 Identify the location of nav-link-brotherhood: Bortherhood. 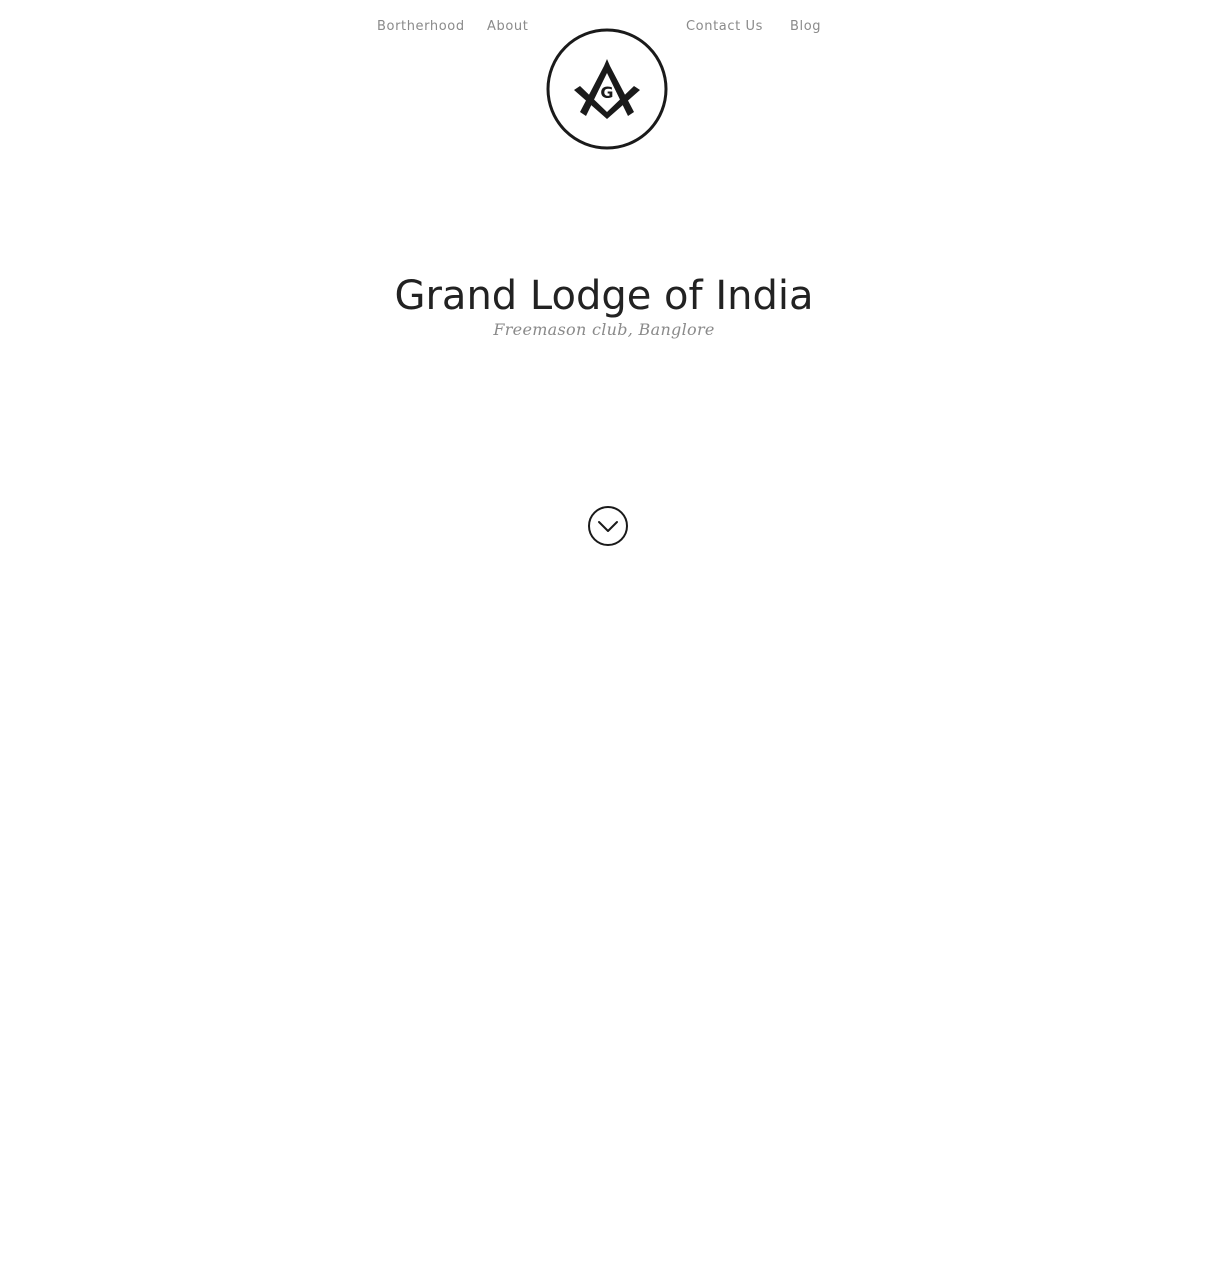
(421, 27).